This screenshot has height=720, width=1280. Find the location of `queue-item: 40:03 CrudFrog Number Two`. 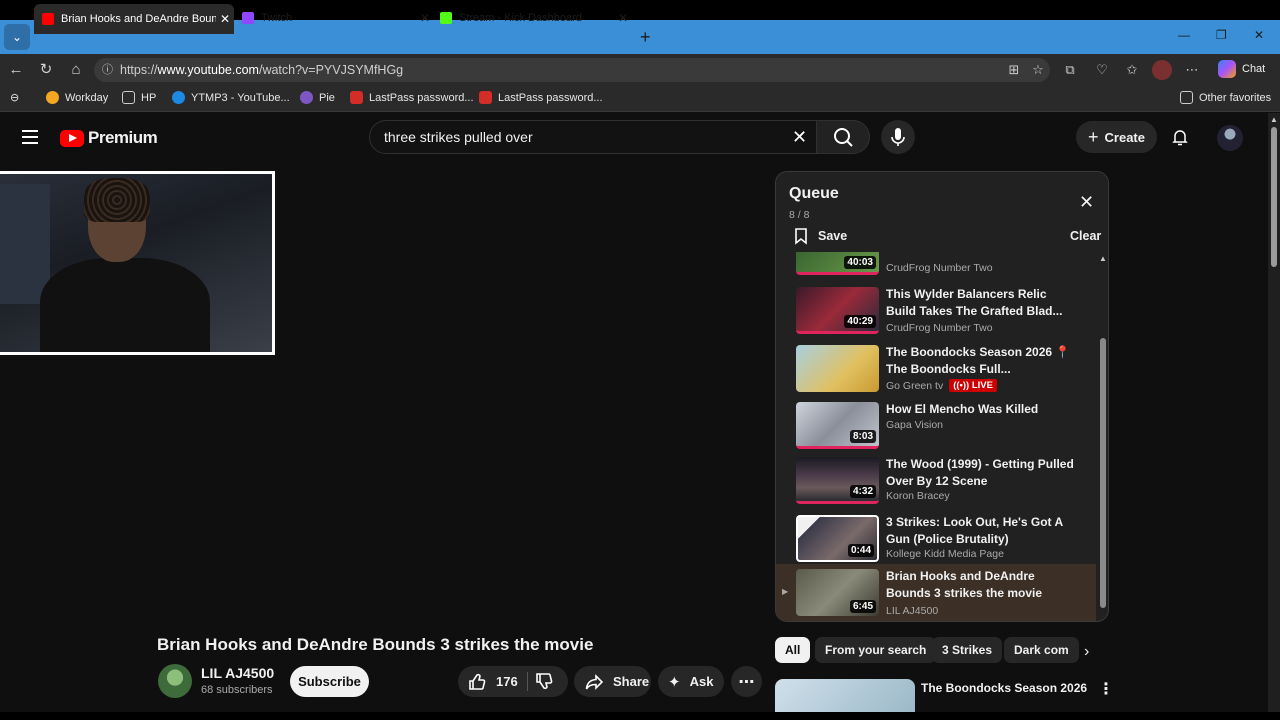

queue-item: 40:03 CrudFrog Number Two is located at coordinates (936, 267).